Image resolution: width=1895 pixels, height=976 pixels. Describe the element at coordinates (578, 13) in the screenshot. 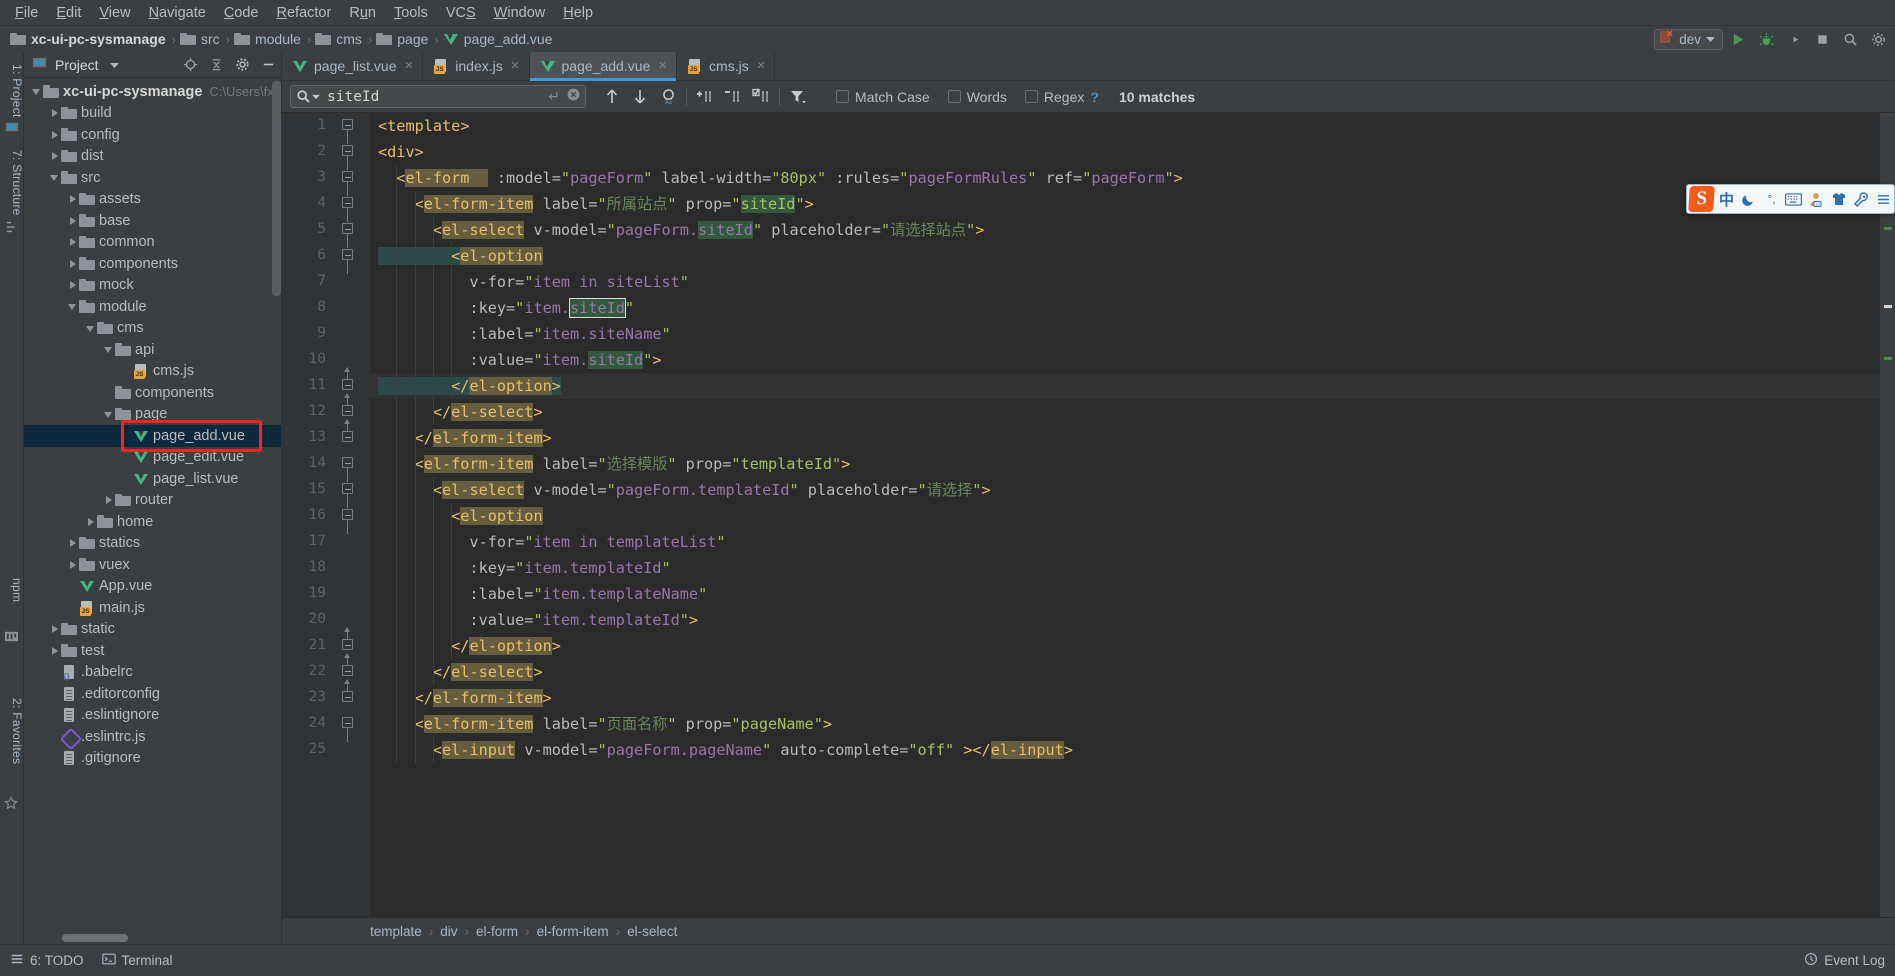

I see `menu-item-help: Help` at that location.